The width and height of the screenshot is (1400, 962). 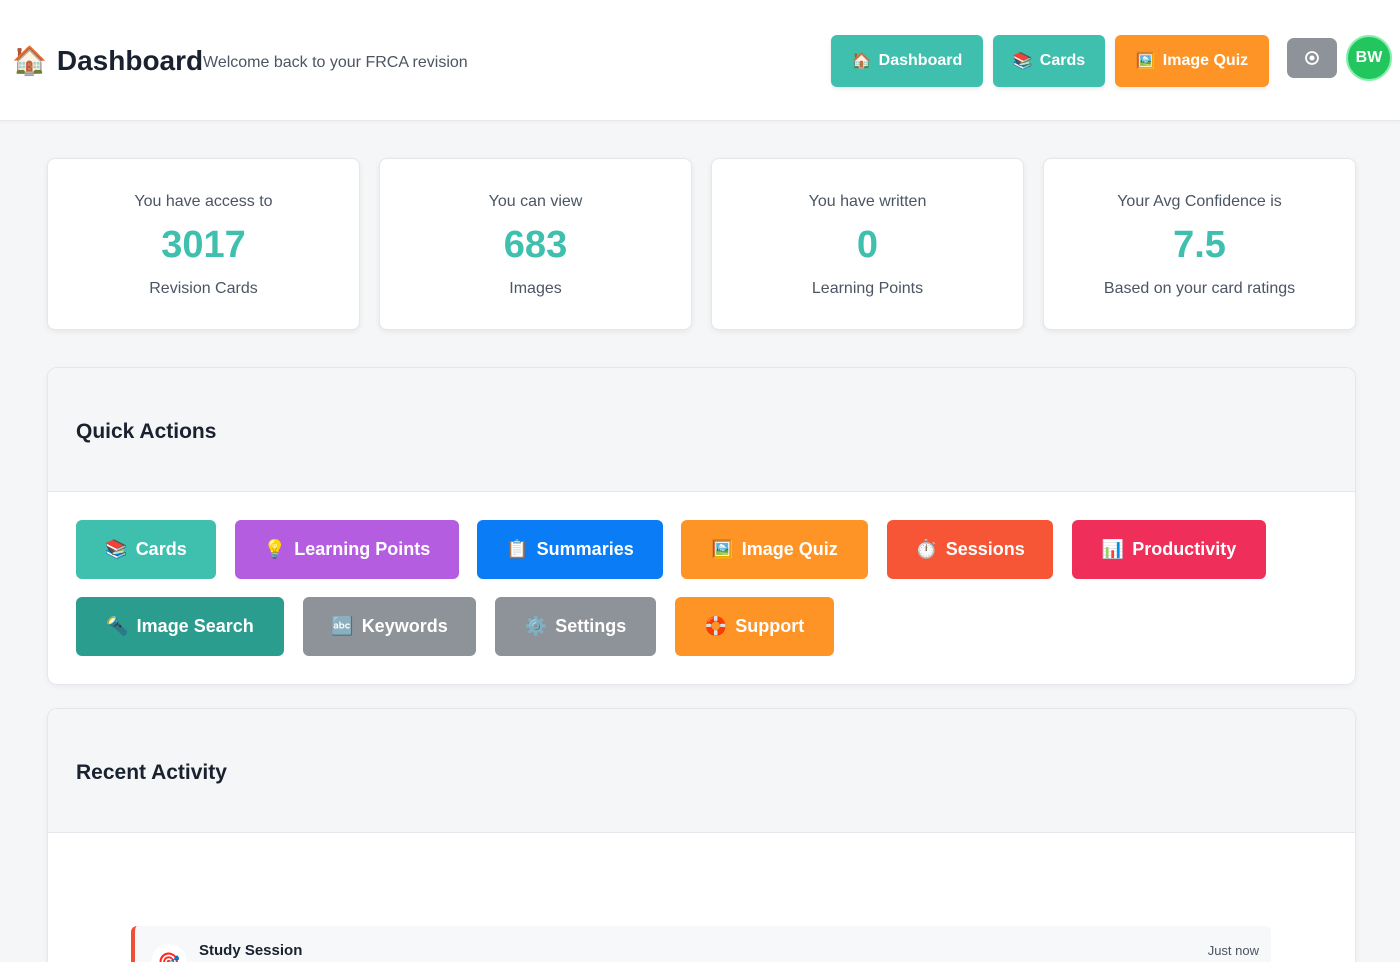 I want to click on user-avatar: BW, so click(x=1369, y=58).